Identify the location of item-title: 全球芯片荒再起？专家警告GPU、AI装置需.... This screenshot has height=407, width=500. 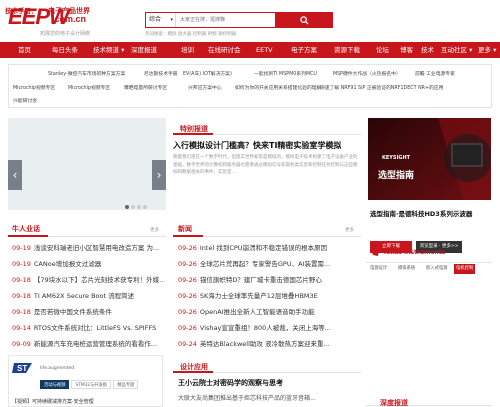
(265, 264).